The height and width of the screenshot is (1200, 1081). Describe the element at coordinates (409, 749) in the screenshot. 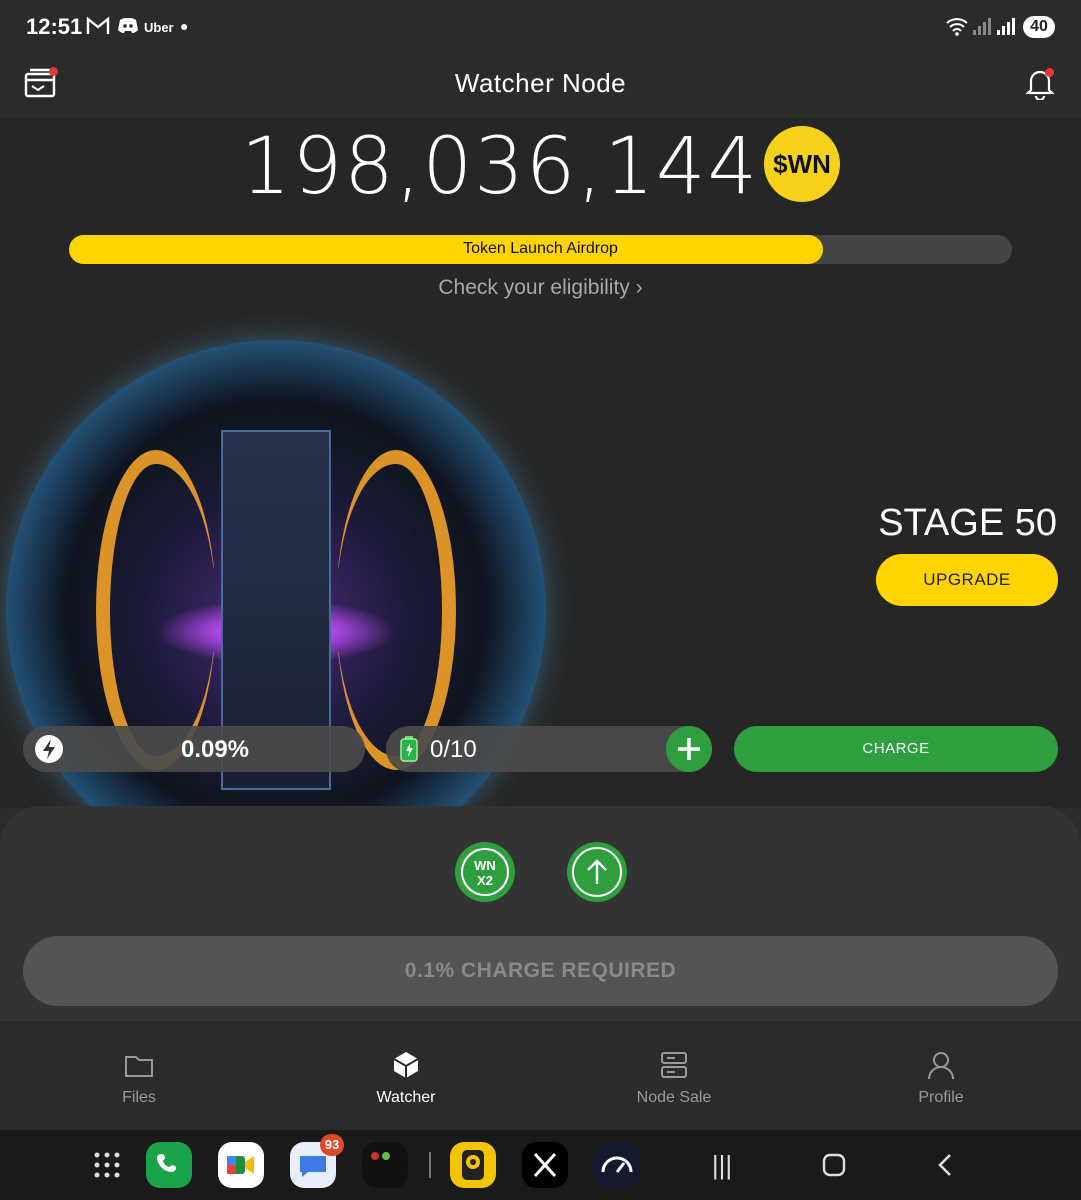

I see `green-battery-icon` at that location.